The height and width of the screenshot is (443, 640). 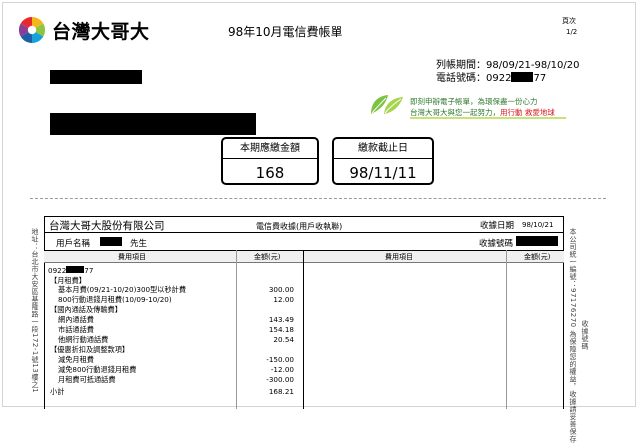 What do you see at coordinates (383, 149) in the screenshot?
I see `due-date-label: 繳款截止日` at bounding box center [383, 149].